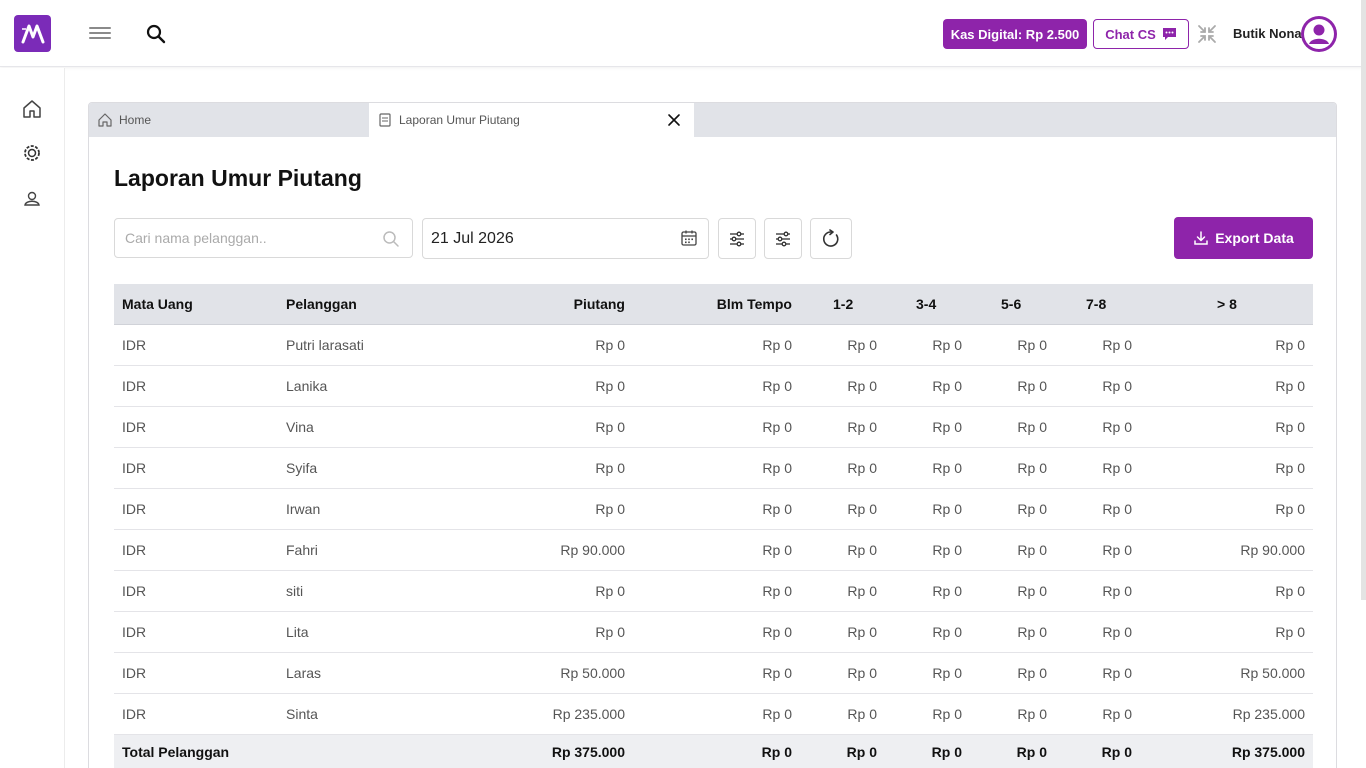 Image resolution: width=1366 pixels, height=768 pixels. What do you see at coordinates (1267, 33) in the screenshot?
I see `user-name: Butik Nona` at bounding box center [1267, 33].